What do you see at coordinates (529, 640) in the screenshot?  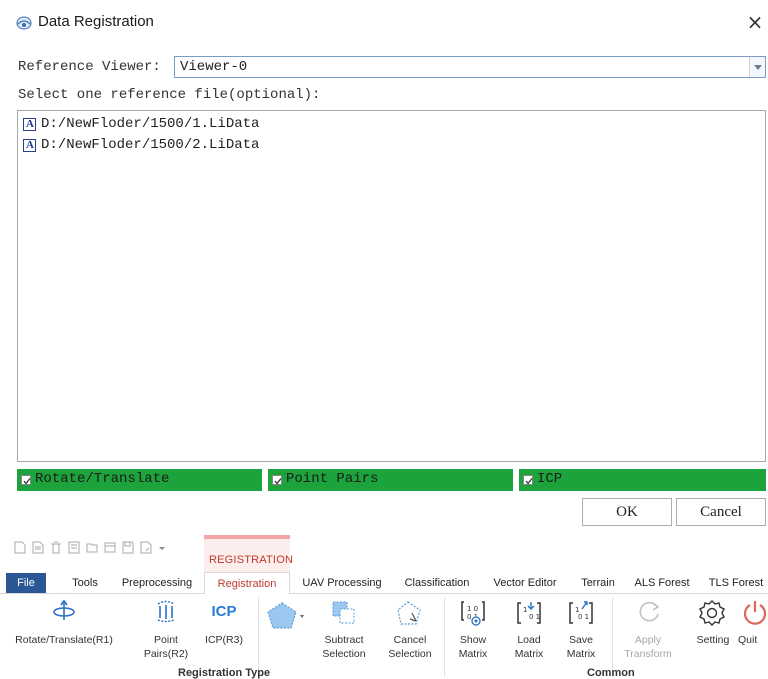 I see `load-matrix-label-line1: Load` at bounding box center [529, 640].